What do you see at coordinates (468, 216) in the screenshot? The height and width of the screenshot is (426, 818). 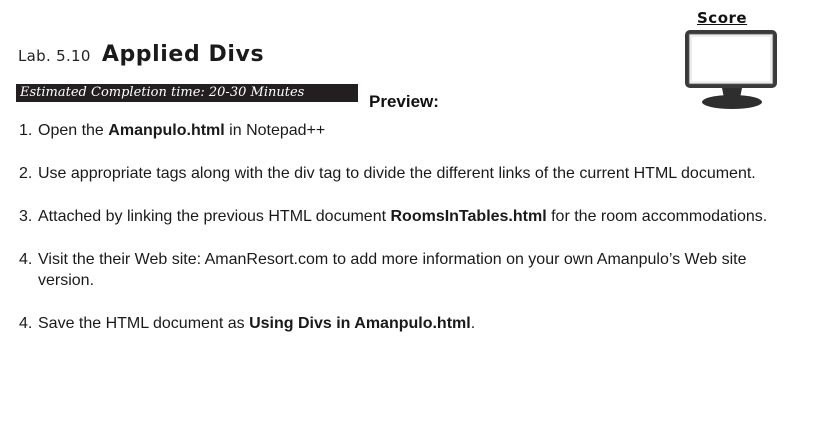 I see `step-filename: RoomsInTables.html` at bounding box center [468, 216].